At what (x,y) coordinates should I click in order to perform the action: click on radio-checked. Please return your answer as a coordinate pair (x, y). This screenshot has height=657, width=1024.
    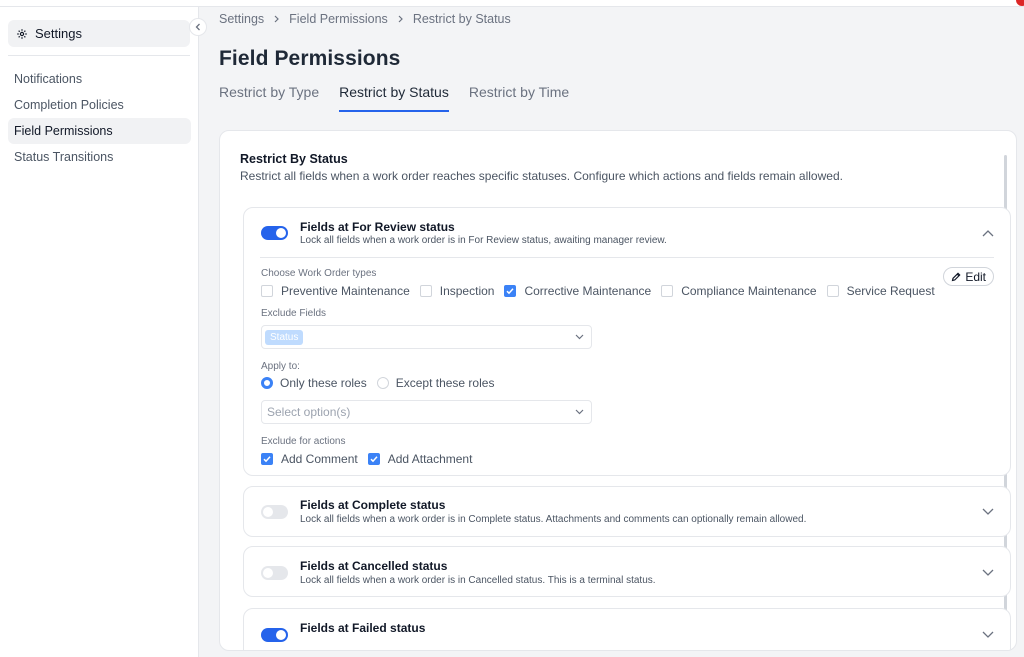
    Looking at the image, I should click on (267, 383).